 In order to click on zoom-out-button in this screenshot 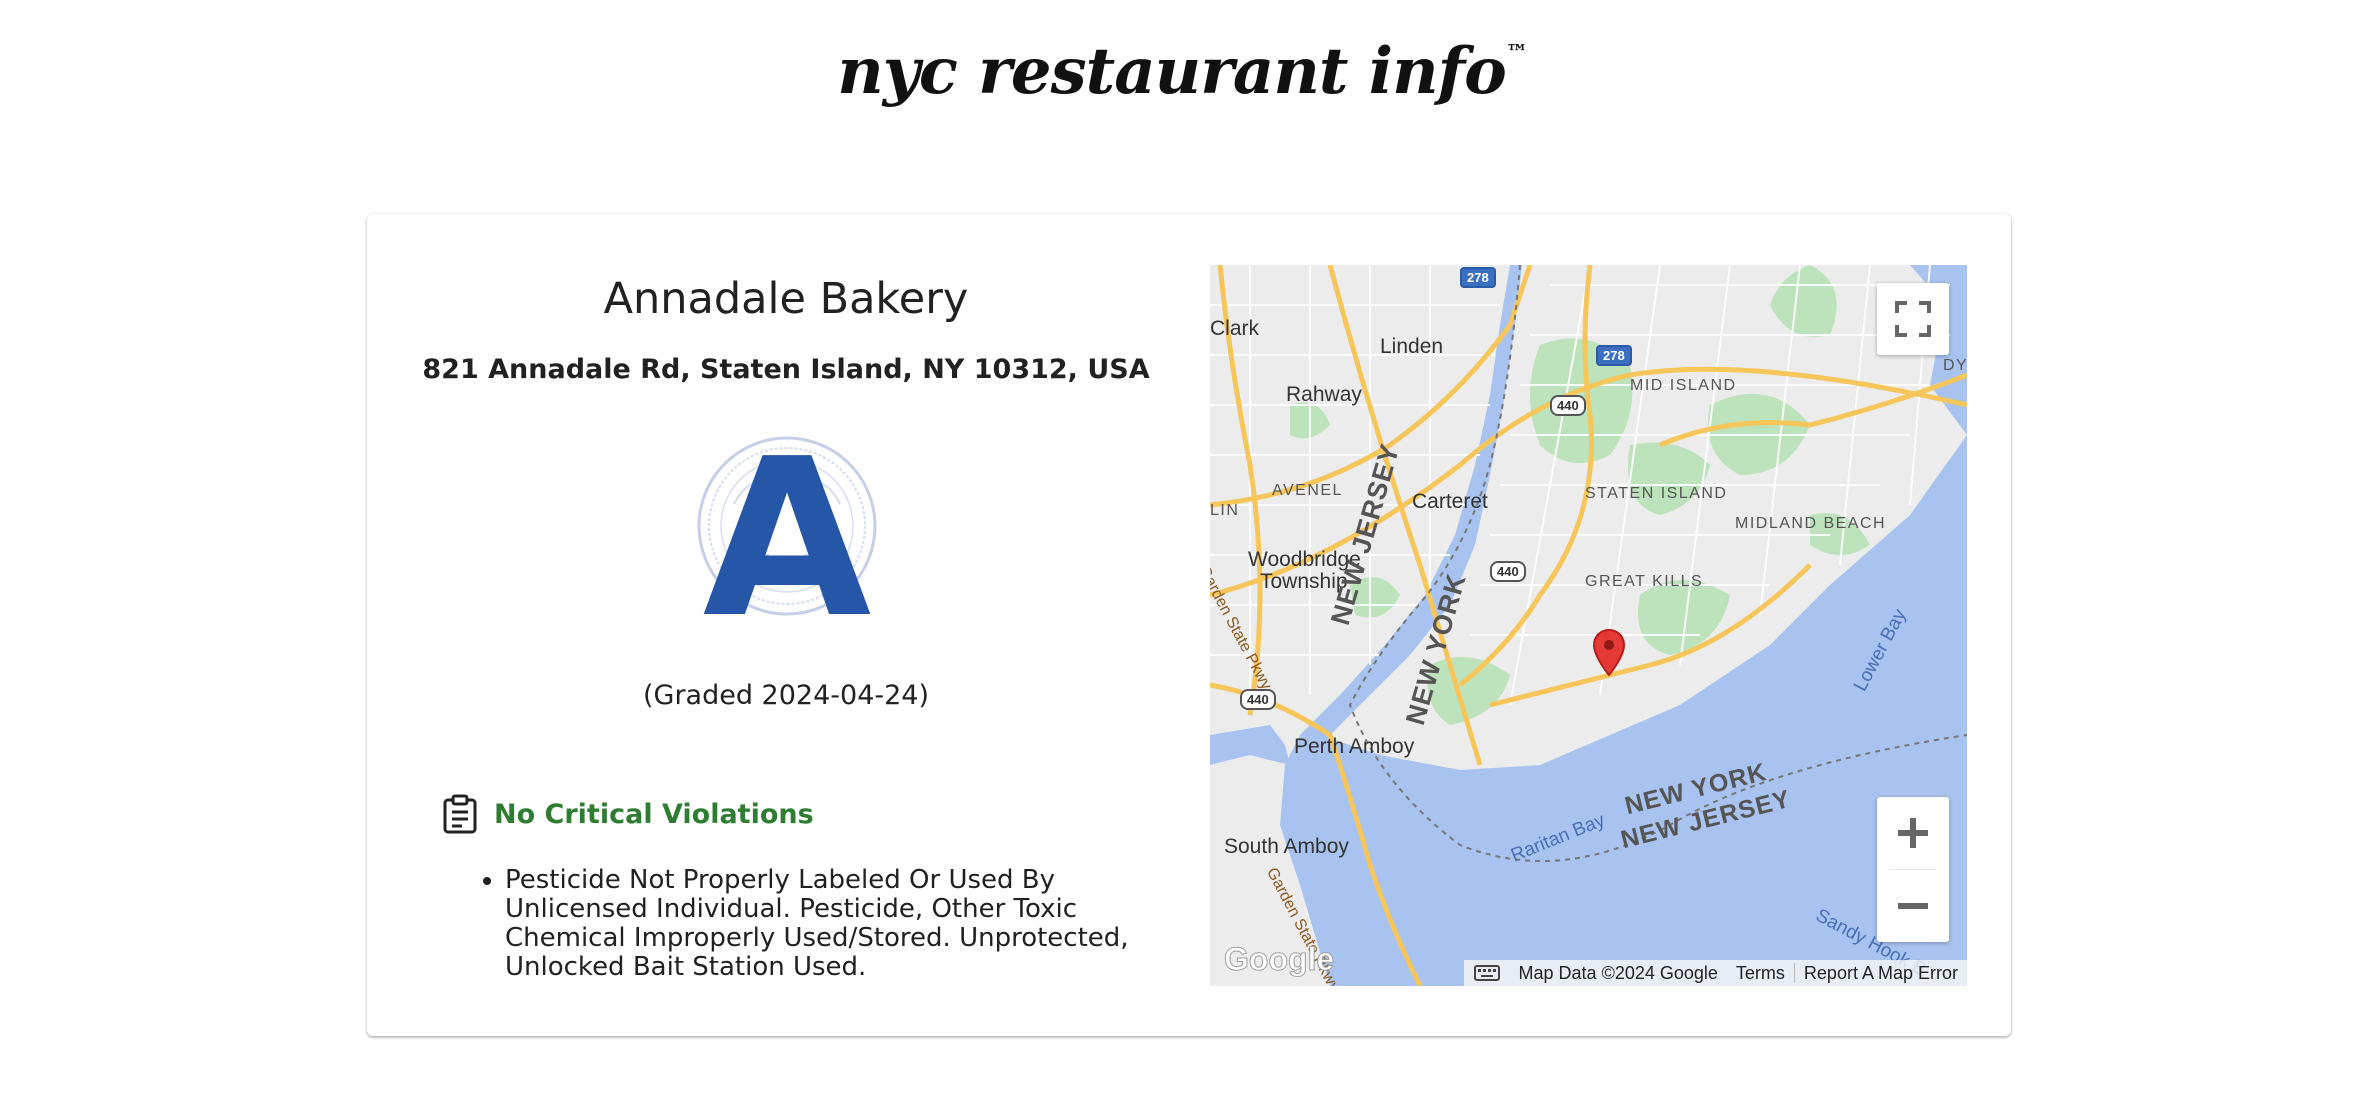, I will do `click(1913, 906)`.